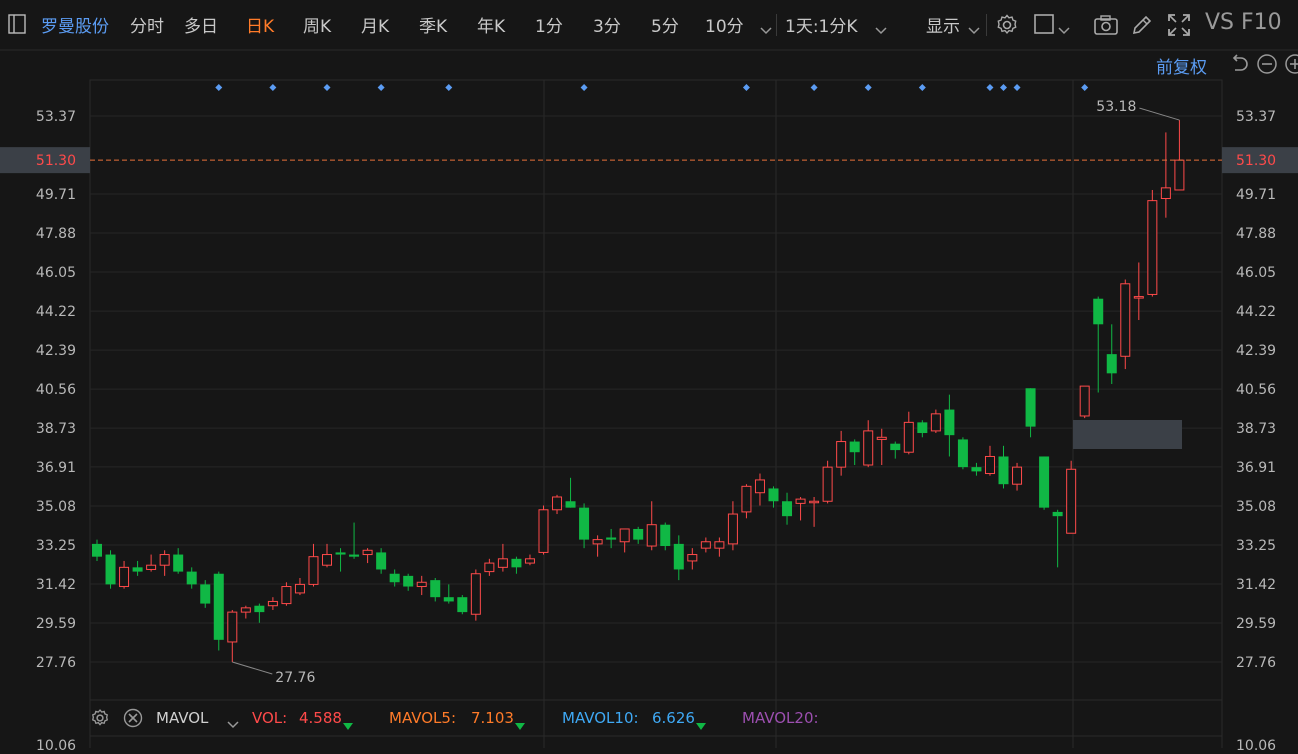 Image resolution: width=1298 pixels, height=754 pixels. Describe the element at coordinates (56, 746) in the screenshot. I see `vol-axis-label-left: 10.06` at that location.